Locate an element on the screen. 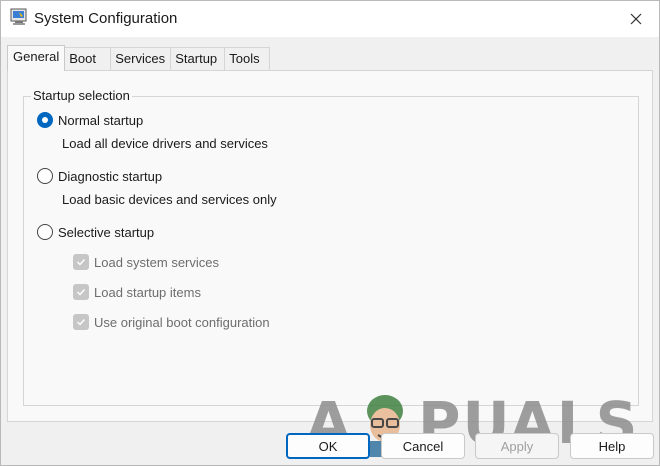 This screenshot has width=660, height=466. help-button: Help is located at coordinates (612, 446).